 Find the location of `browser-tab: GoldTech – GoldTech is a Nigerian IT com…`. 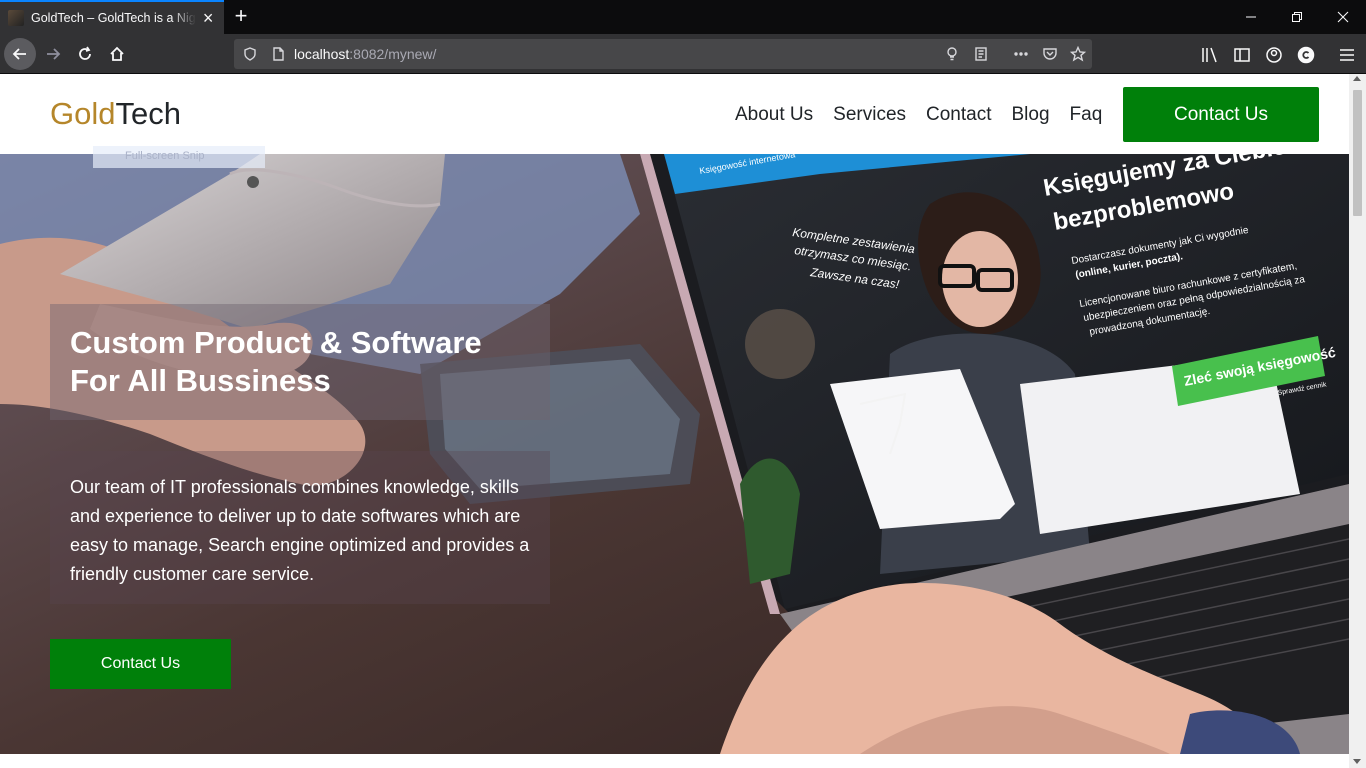

browser-tab: GoldTech – GoldTech is a Nigerian IT com… is located at coordinates (112, 17).